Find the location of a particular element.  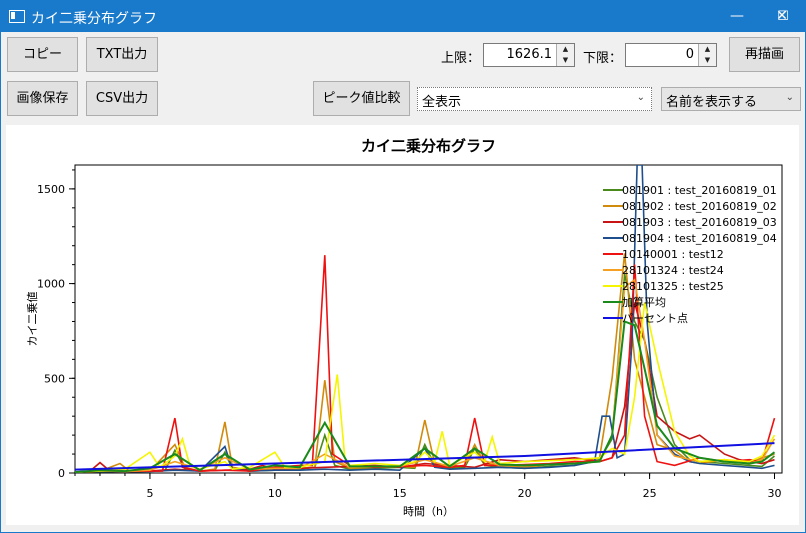

y-tick-label: 500 is located at coordinates (54, 378).